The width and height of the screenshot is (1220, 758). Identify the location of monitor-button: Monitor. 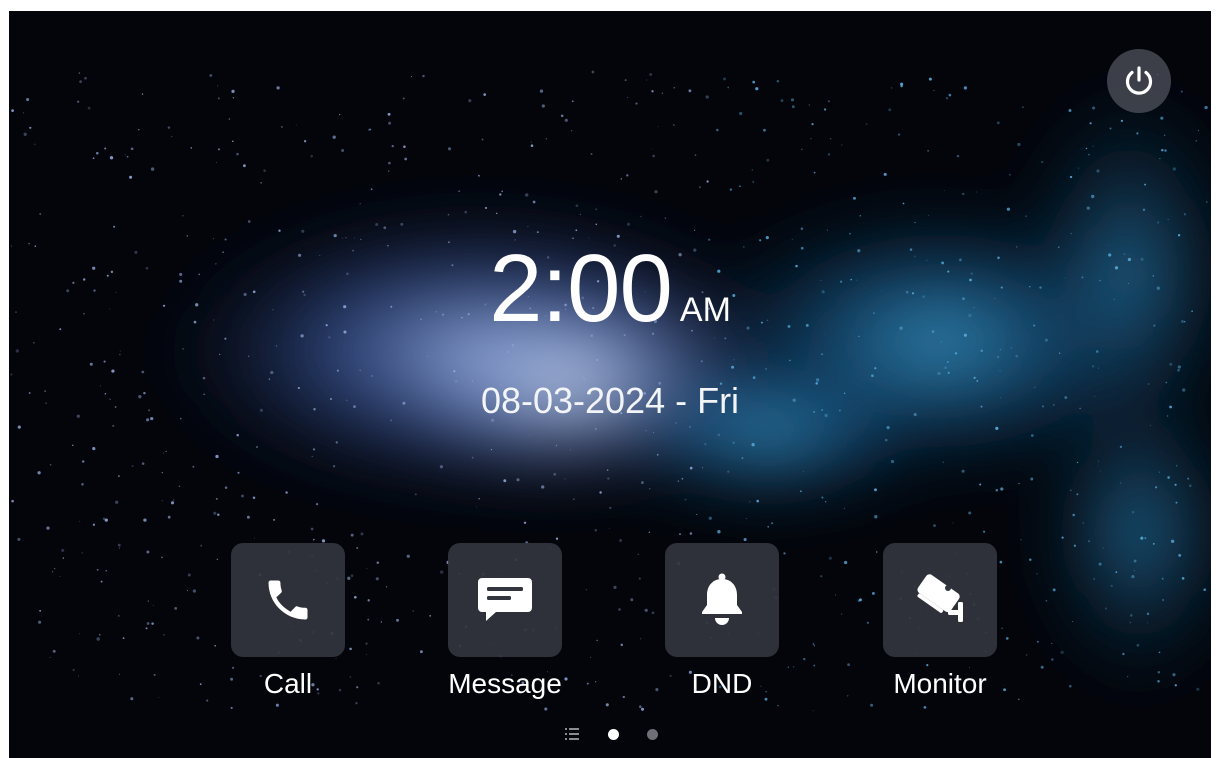
(940, 622).